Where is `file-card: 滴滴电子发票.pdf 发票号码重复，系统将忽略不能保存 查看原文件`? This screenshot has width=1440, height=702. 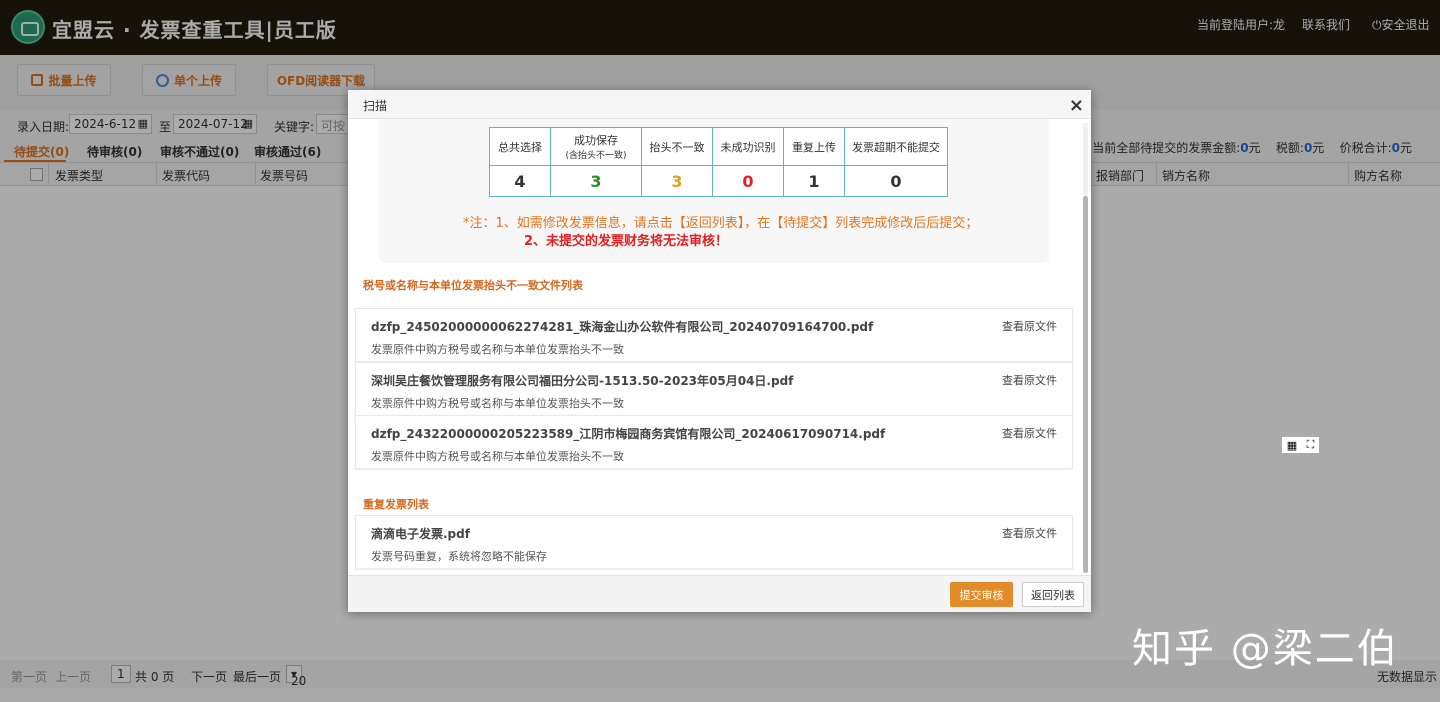 file-card: 滴滴电子发票.pdf 发票号码重复，系统将忽略不能保存 查看原文件 is located at coordinates (714, 542).